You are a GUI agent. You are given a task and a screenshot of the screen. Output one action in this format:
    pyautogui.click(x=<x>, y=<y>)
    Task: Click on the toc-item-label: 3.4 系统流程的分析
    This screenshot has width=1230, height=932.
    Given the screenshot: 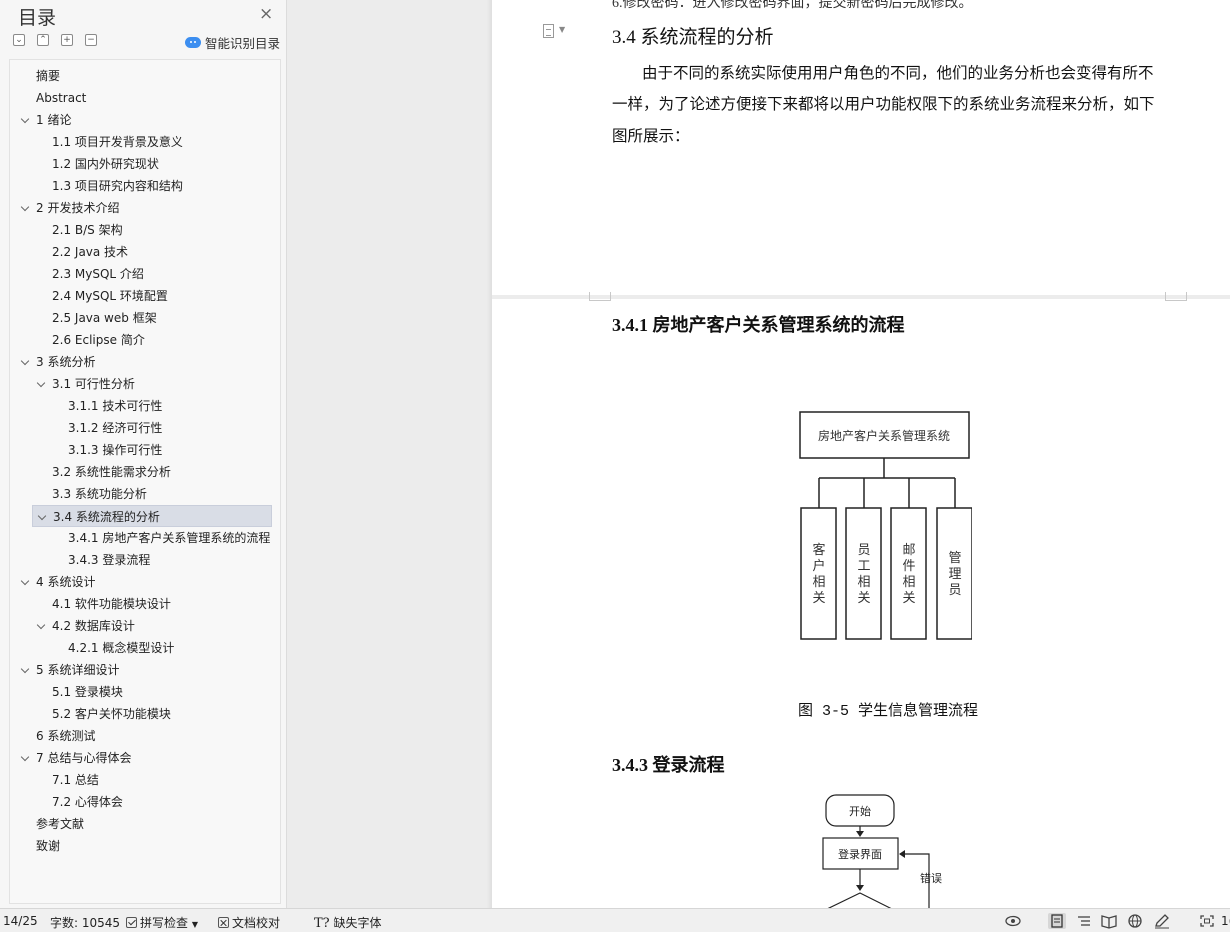 What is the action you would take?
    pyautogui.click(x=106, y=517)
    